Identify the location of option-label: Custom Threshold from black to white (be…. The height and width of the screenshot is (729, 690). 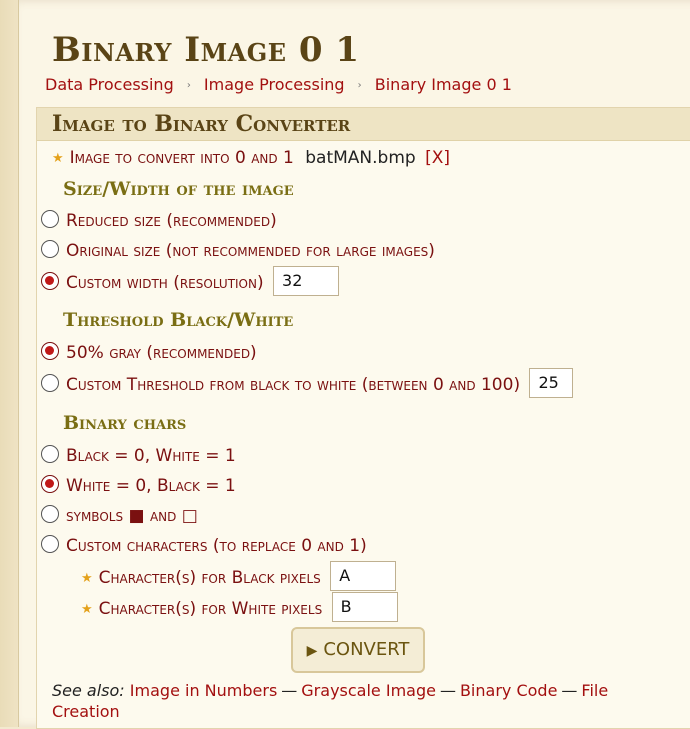
(293, 385).